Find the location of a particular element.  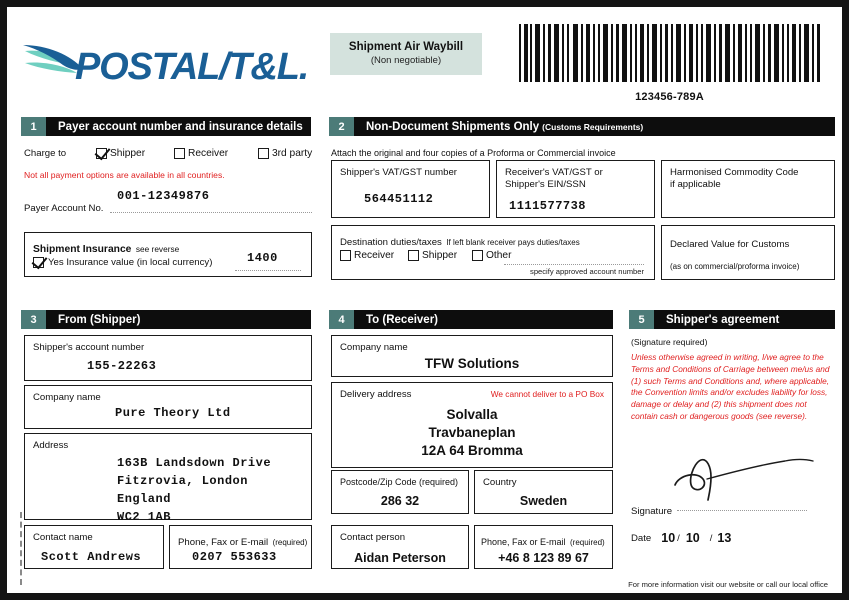

receiver-contact-box: Contact person Aidan Peterson is located at coordinates (400, 547).